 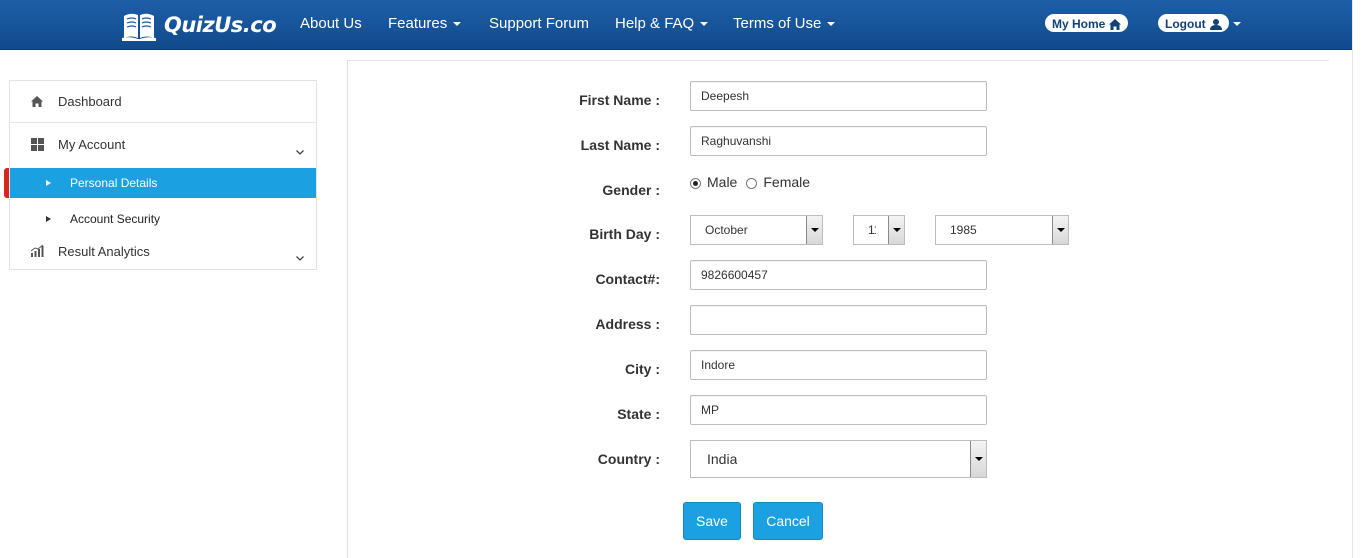 I want to click on user-icon, so click(x=1215, y=24).